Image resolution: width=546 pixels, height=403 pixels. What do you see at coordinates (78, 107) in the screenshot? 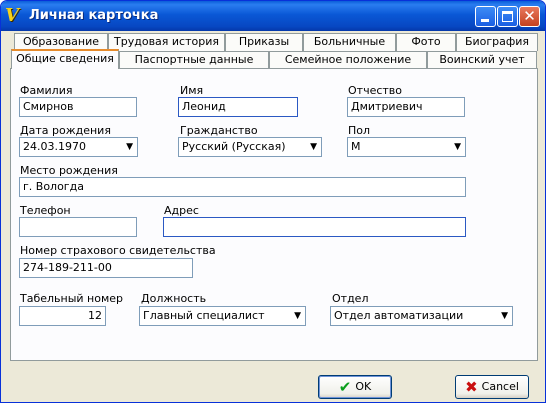
I see `last-name-field: Смирнов` at bounding box center [78, 107].